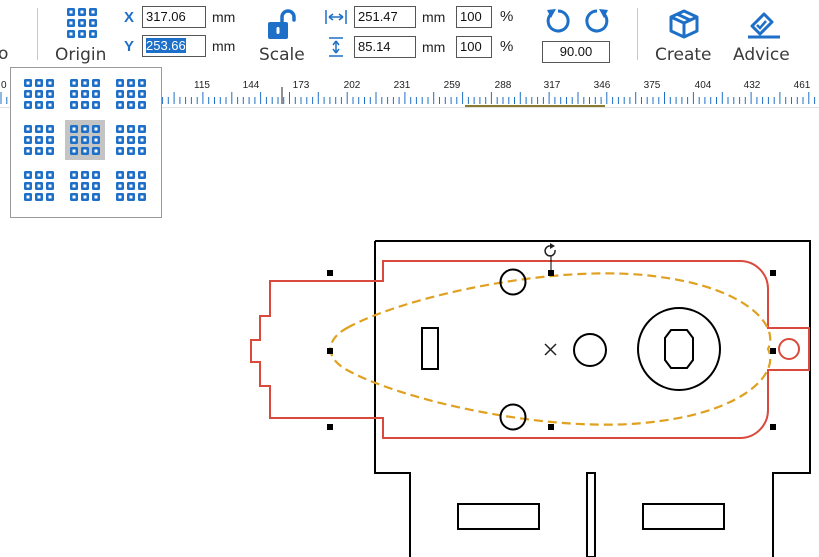 The height and width of the screenshot is (557, 819). Describe the element at coordinates (224, 46) in the screenshot. I see `y-unit-label: mm` at that location.